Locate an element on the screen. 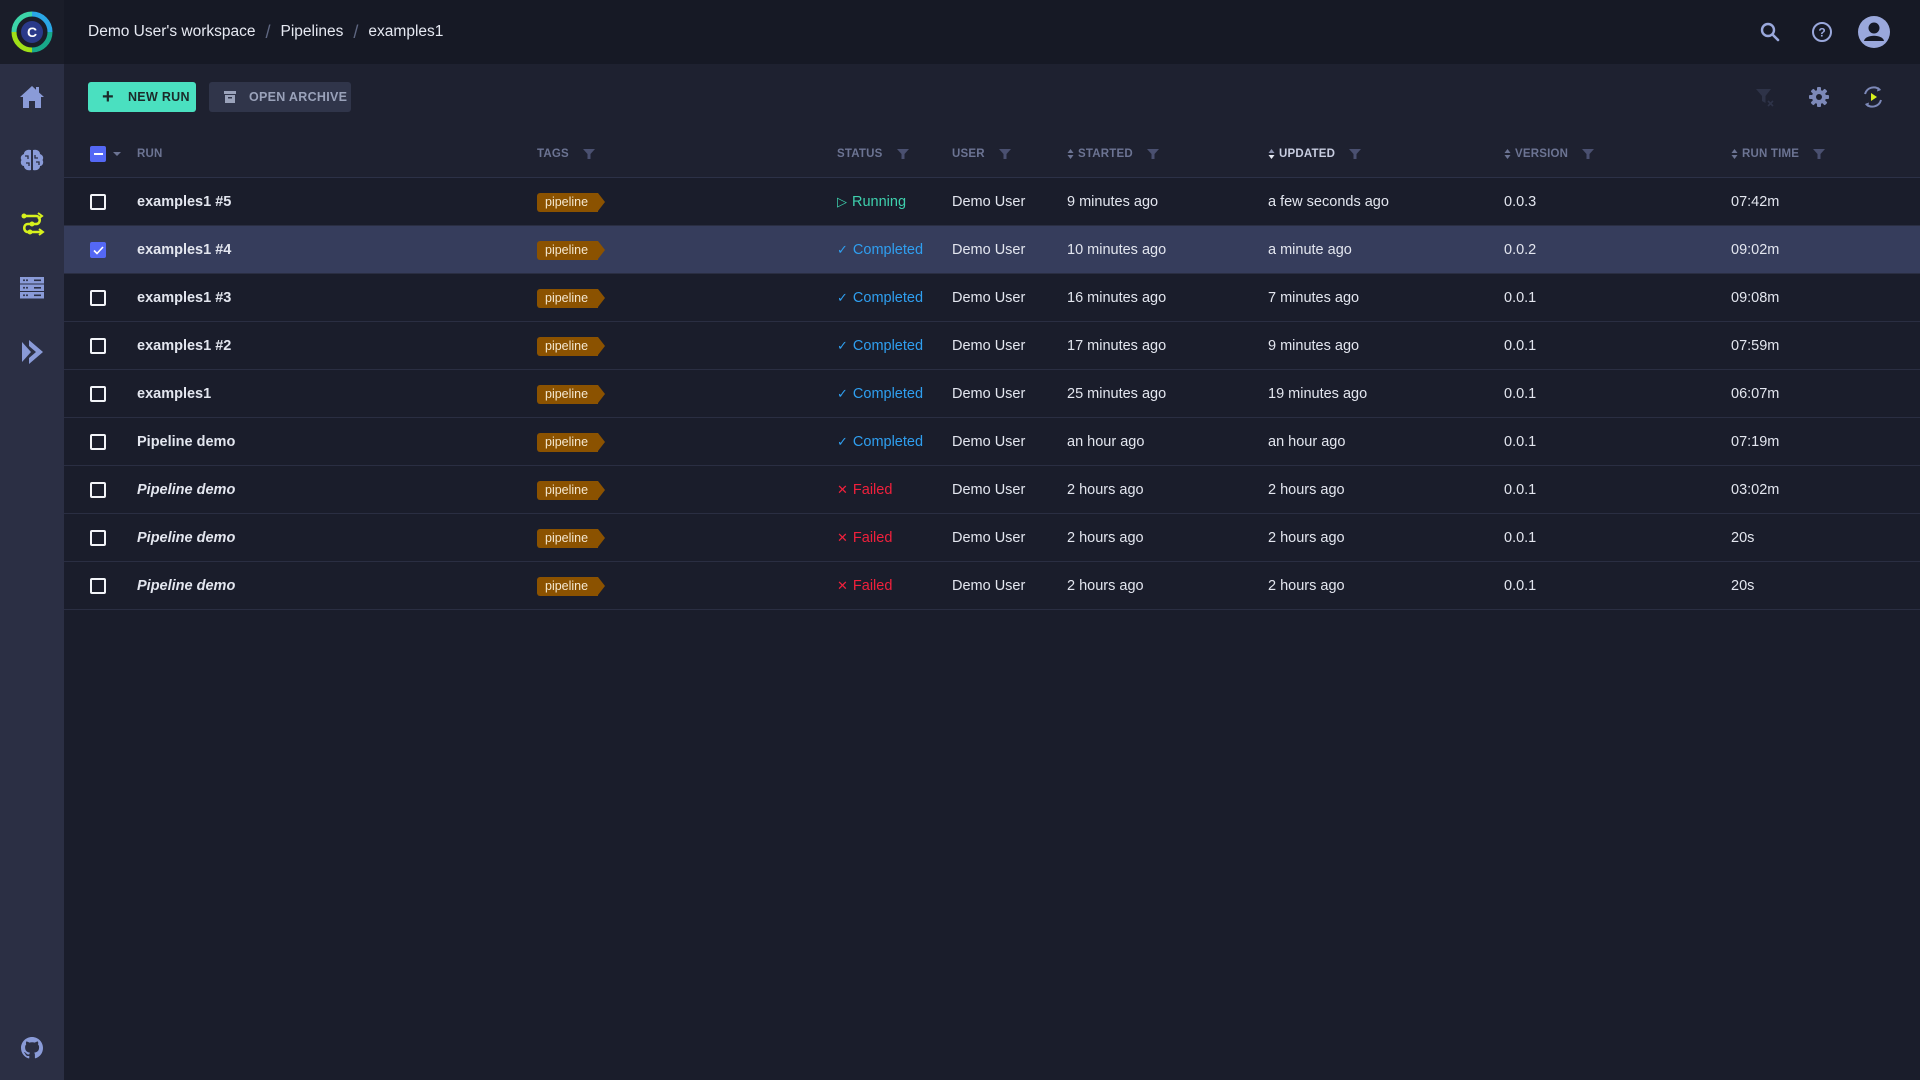 This screenshot has width=1920, height=1080. runtime-cell: 20s is located at coordinates (1743, 538).